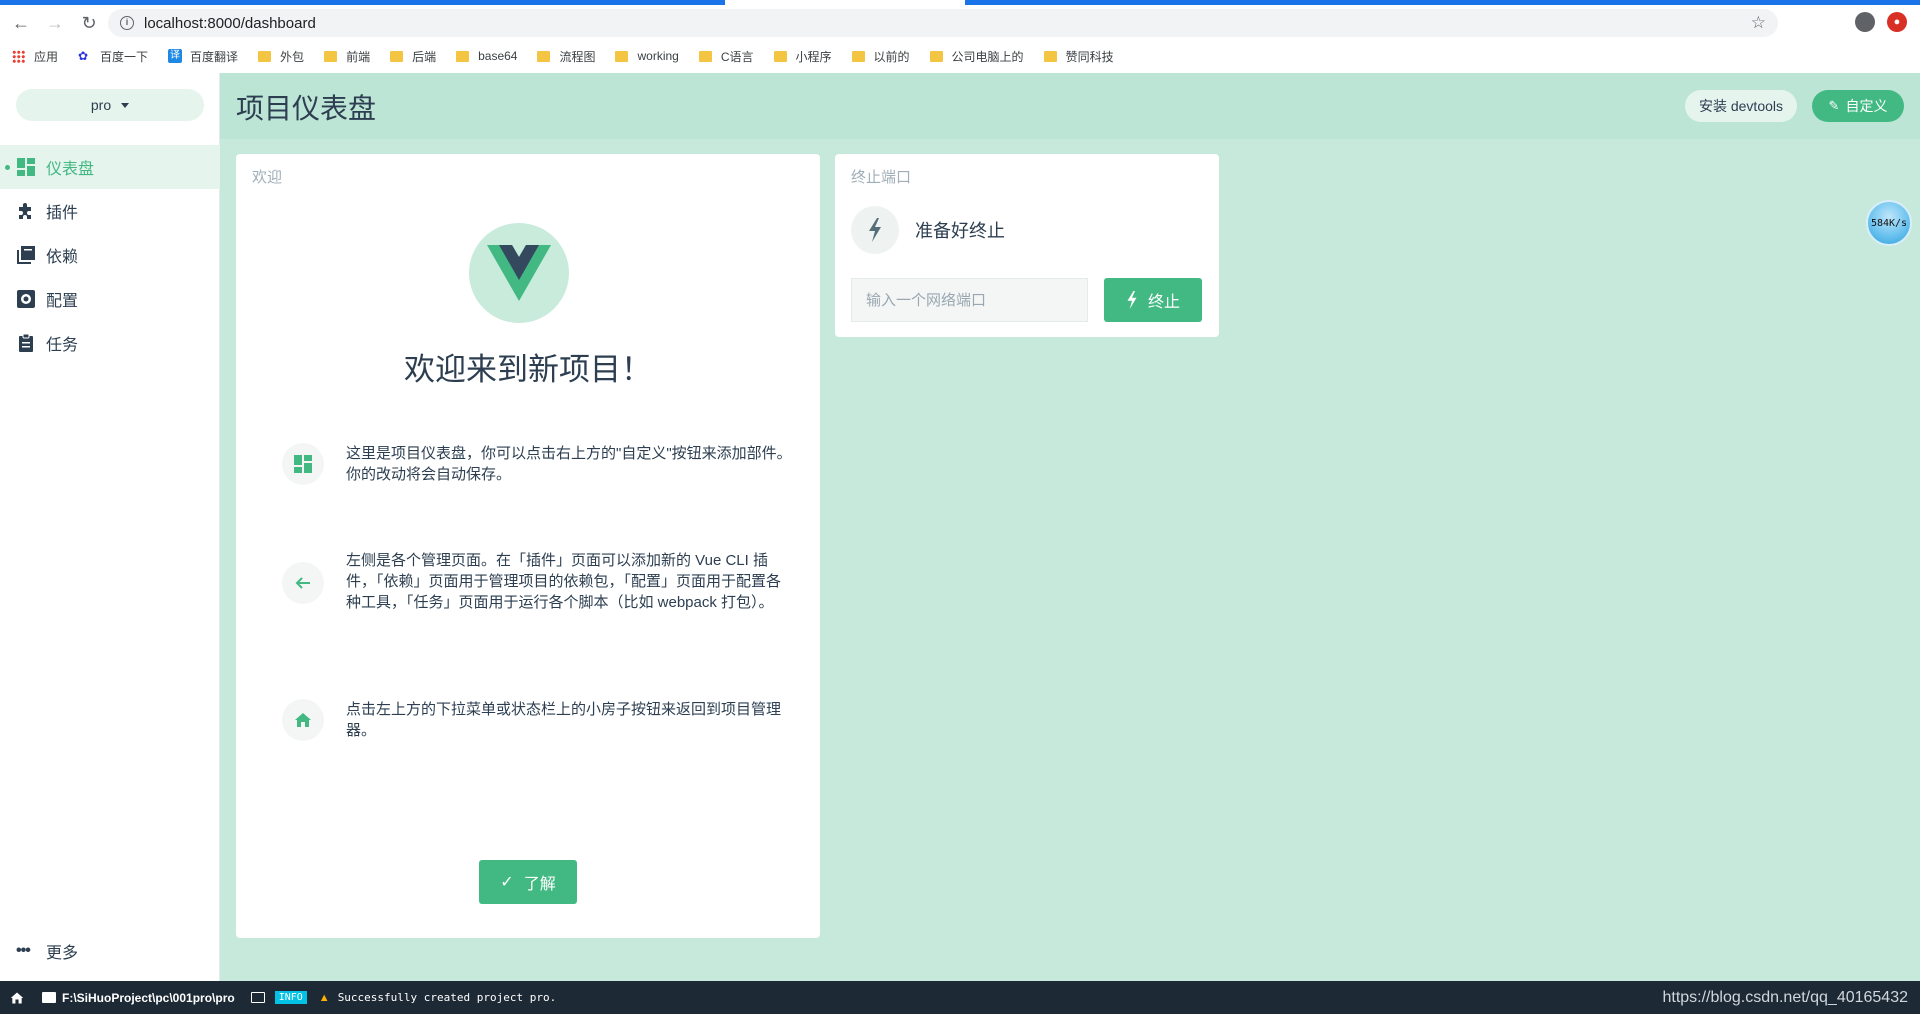 The image size is (1920, 1014). Describe the element at coordinates (881, 177) in the screenshot. I see `widget-title: 终止端口` at that location.